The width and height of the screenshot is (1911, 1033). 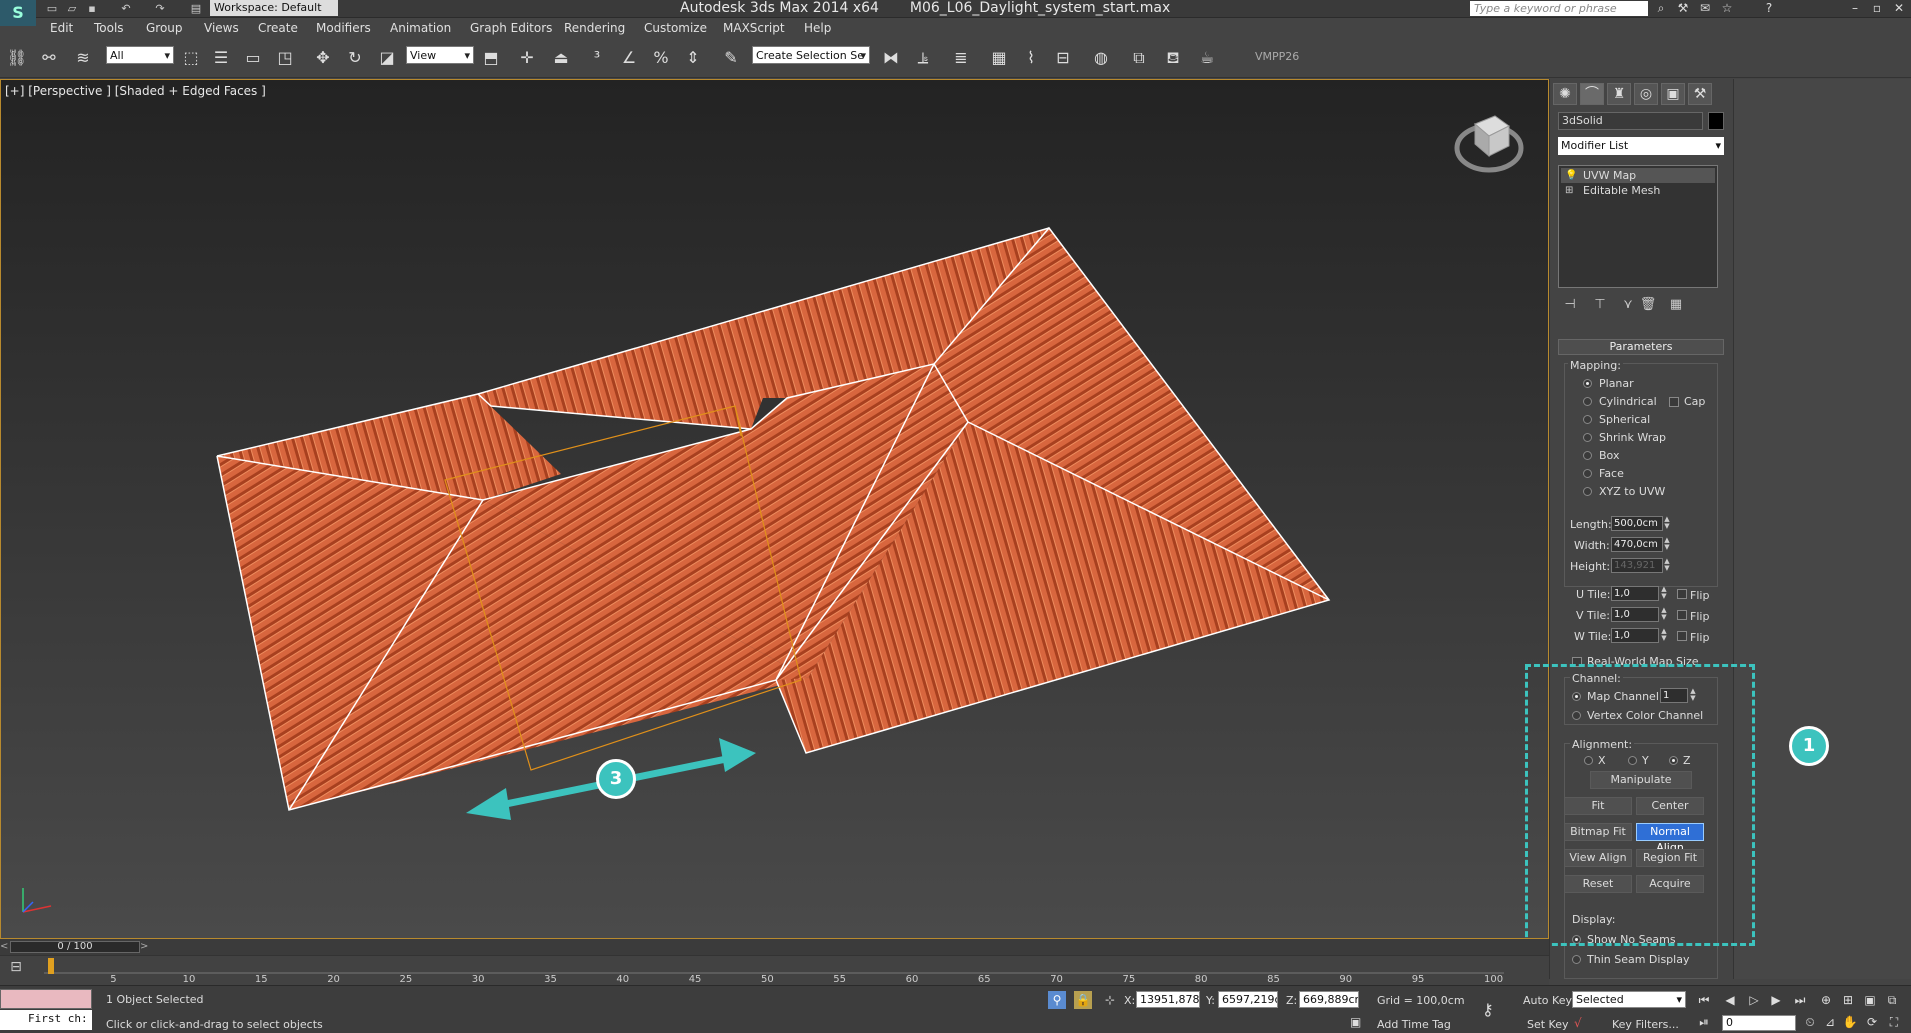 I want to click on z-coordinate-field: 669,889cm, so click(x=1329, y=999).